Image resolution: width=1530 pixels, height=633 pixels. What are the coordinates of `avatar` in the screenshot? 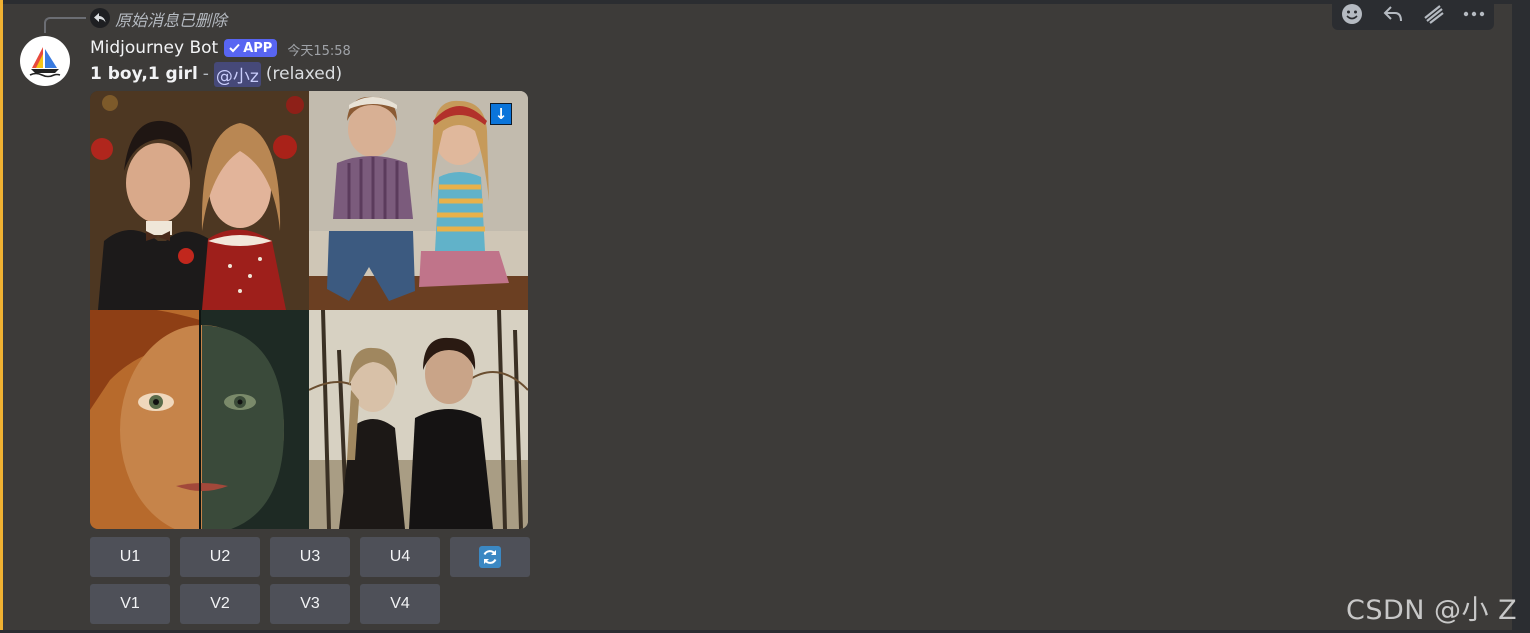 It's located at (45, 61).